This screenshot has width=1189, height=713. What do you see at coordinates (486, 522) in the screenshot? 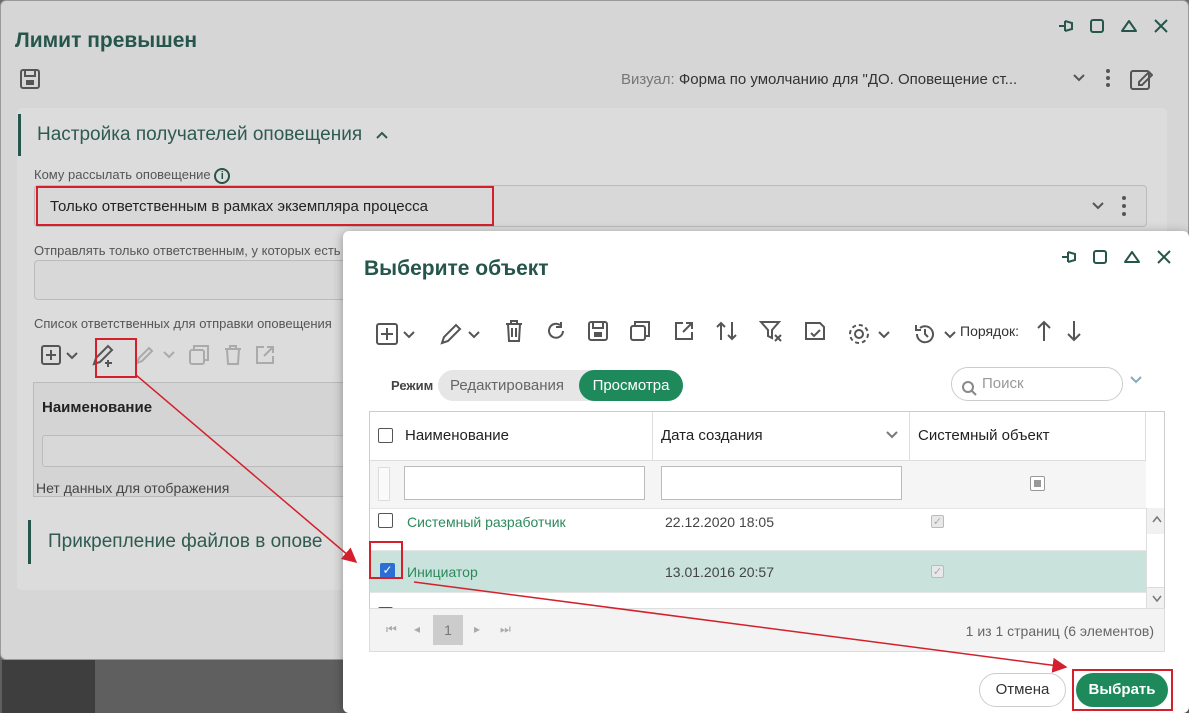
I see `row-name: Системный разработчик` at bounding box center [486, 522].